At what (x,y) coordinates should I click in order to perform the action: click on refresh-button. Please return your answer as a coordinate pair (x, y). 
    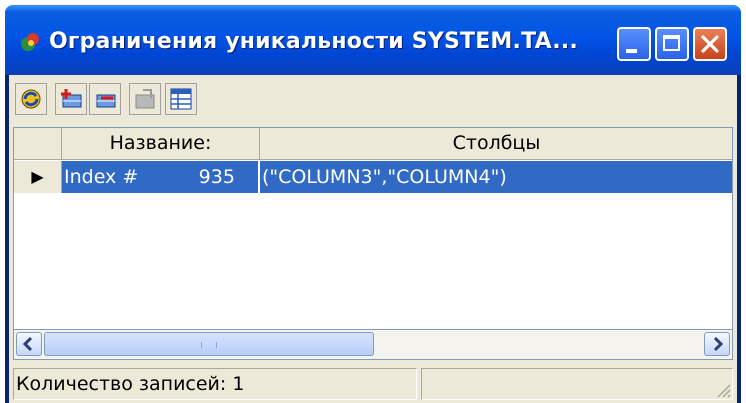
    Looking at the image, I should click on (31, 99).